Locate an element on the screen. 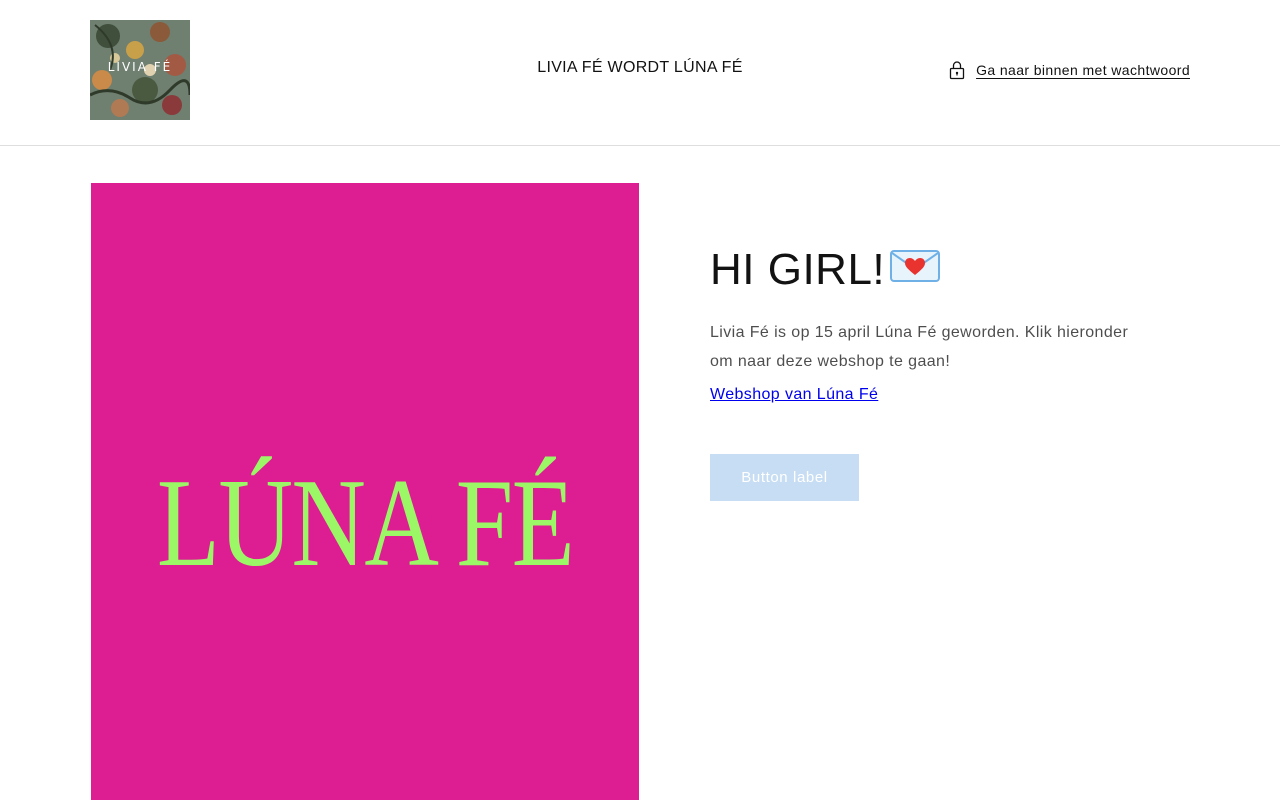 The image size is (1280, 800). page-title: LIVIA FÉ WORDT LÚNA FÉ is located at coordinates (640, 67).